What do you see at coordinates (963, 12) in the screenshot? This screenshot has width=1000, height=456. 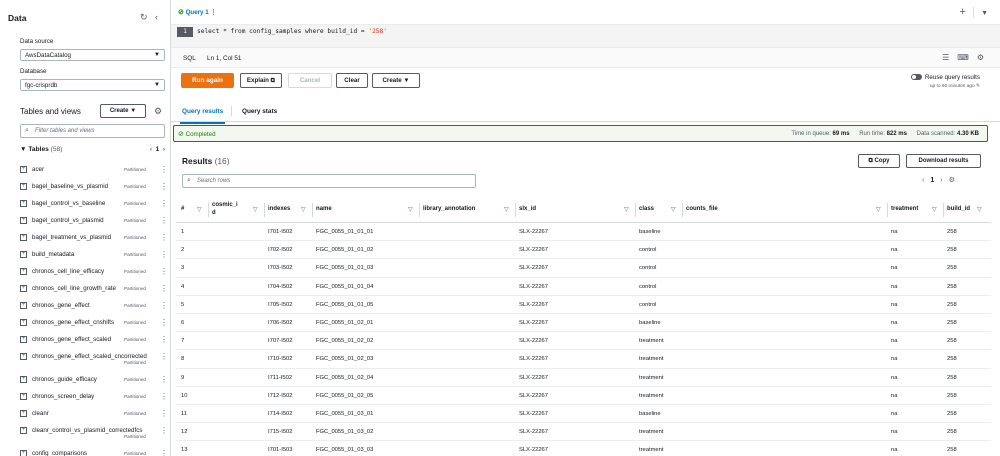 I see `add-tab-icon: +` at bounding box center [963, 12].